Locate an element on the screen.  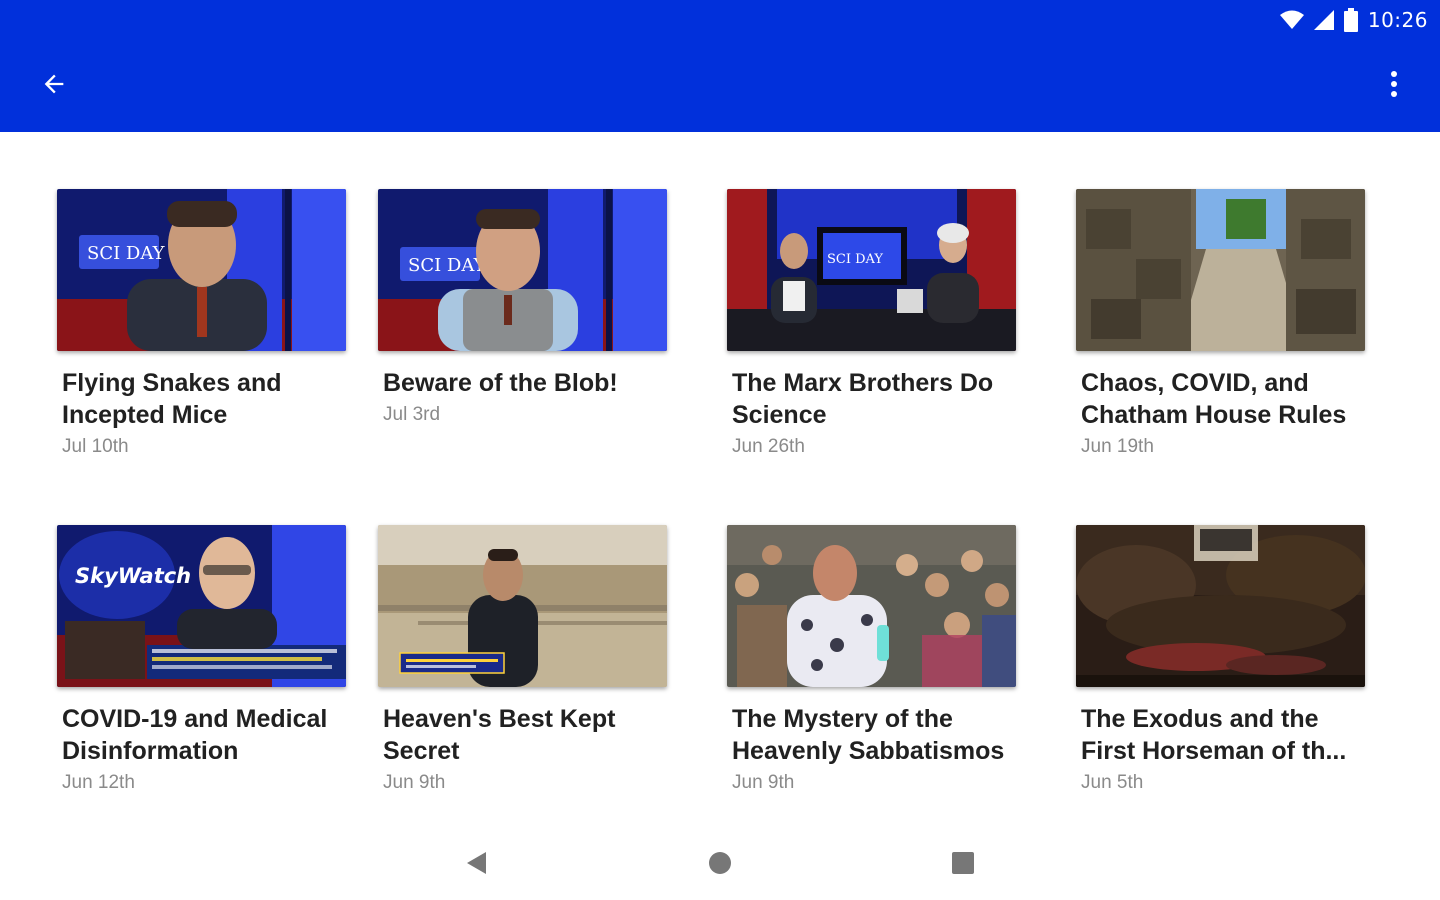
status-icons: 10:26 is located at coordinates (1353, 20).